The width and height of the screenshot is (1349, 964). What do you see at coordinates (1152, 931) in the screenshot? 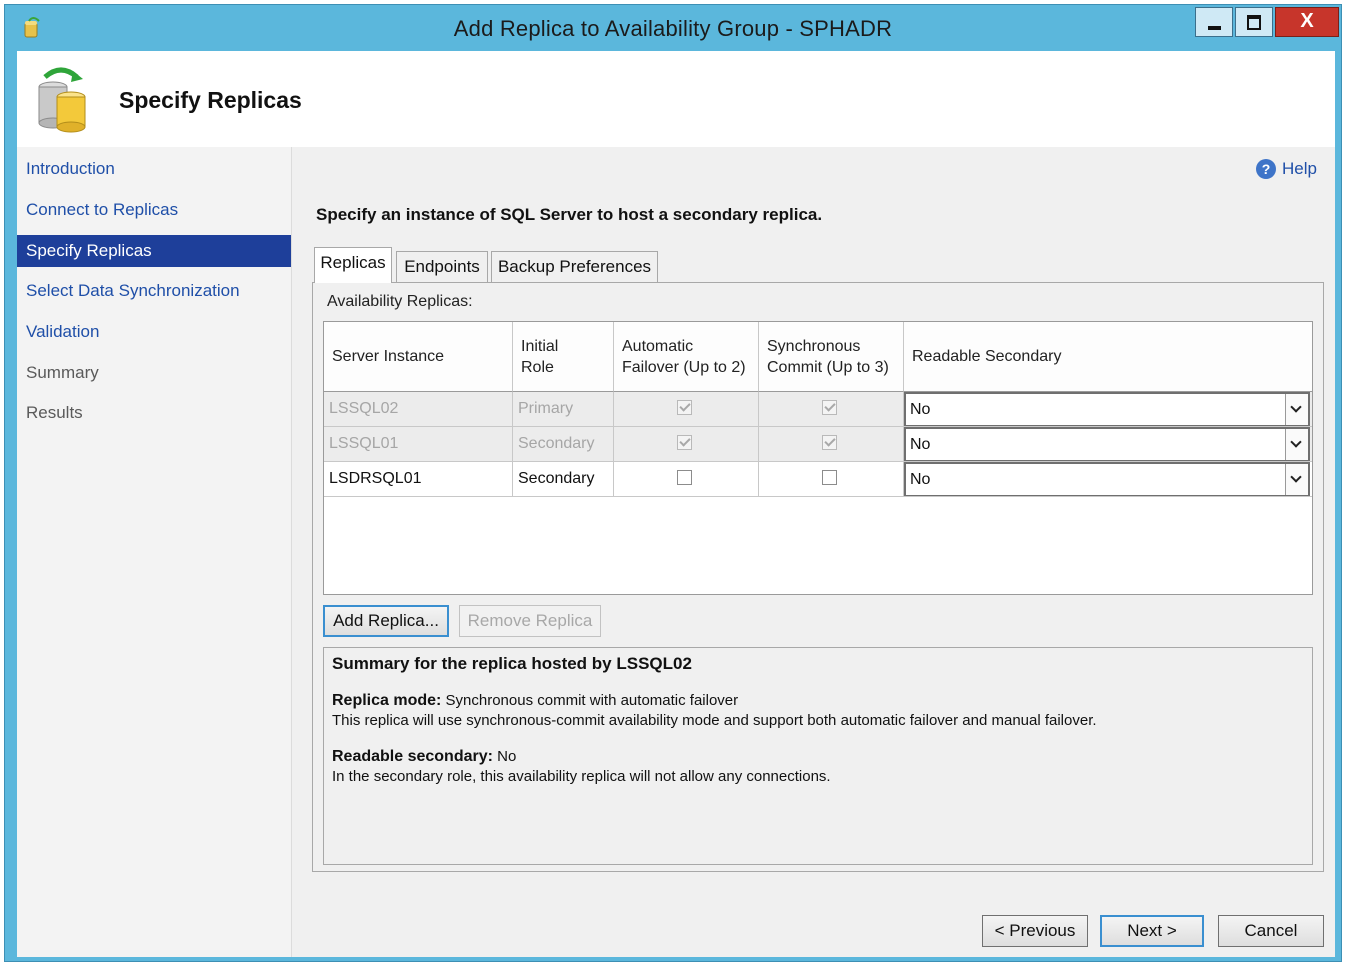
I see `next-button: Next >` at bounding box center [1152, 931].